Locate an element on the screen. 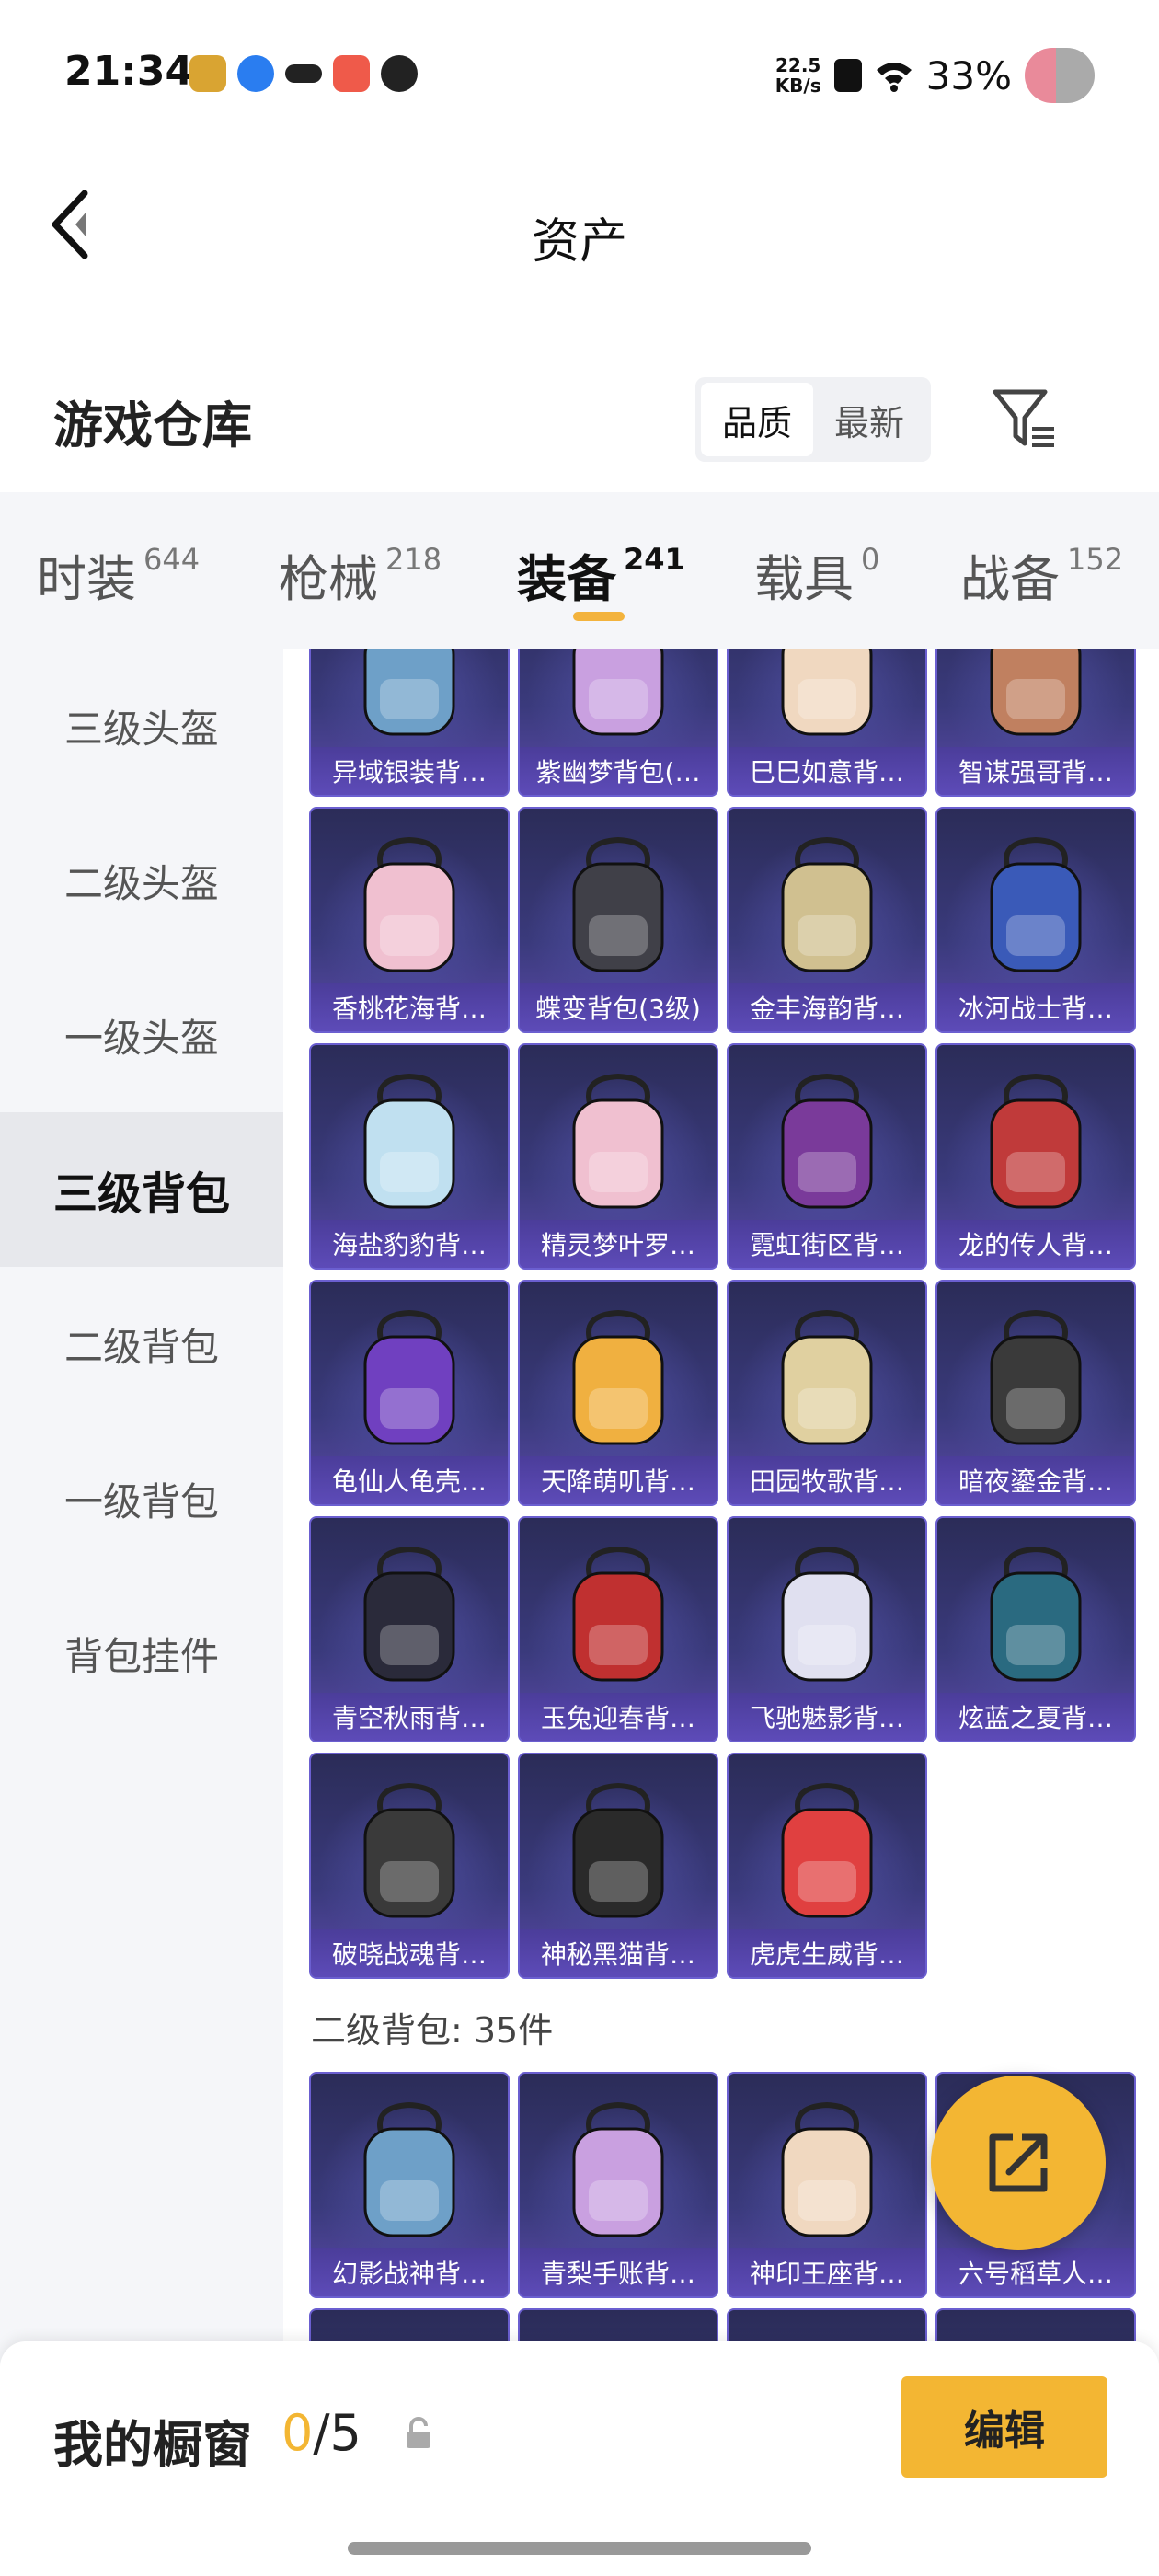 Image resolution: width=1159 pixels, height=2576 pixels. tab-vehicles: 载具 0 is located at coordinates (816, 574).